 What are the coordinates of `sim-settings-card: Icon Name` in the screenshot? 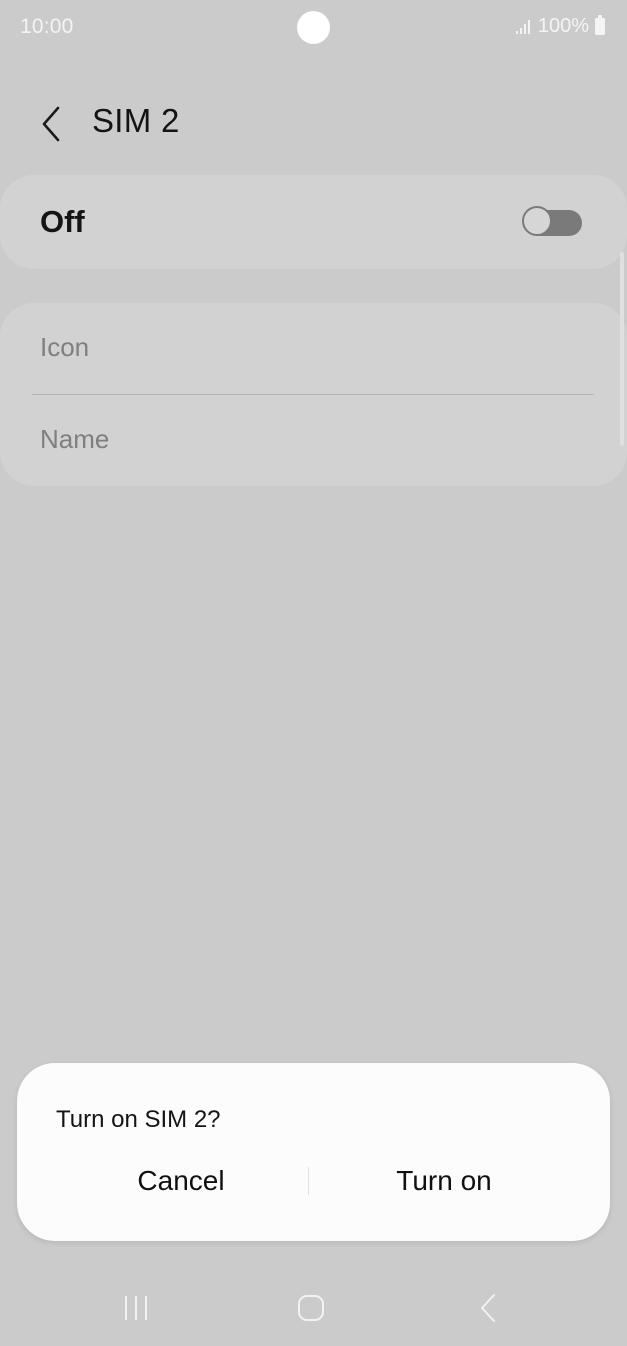 It's located at (313, 394).